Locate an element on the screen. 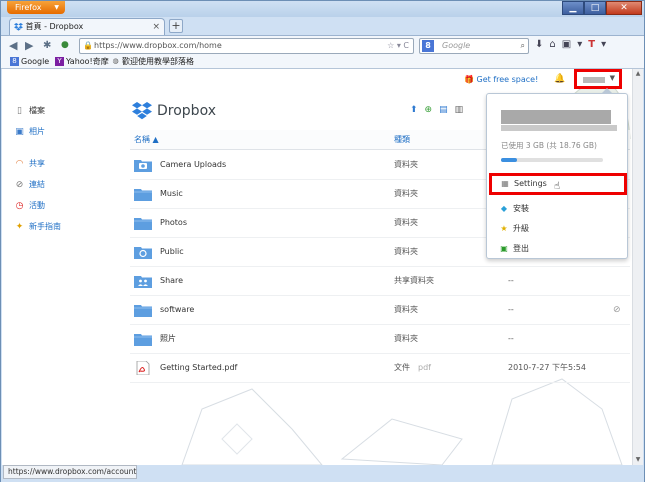 This screenshot has width=645, height=482. star-icon: ★ is located at coordinates (504, 228).